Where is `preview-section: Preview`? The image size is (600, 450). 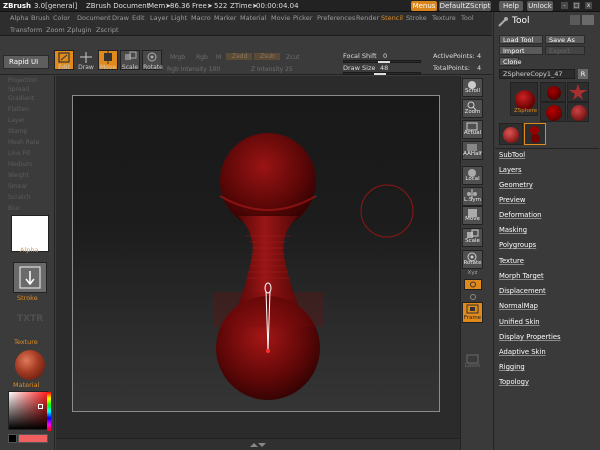 preview-section: Preview is located at coordinates (512, 200).